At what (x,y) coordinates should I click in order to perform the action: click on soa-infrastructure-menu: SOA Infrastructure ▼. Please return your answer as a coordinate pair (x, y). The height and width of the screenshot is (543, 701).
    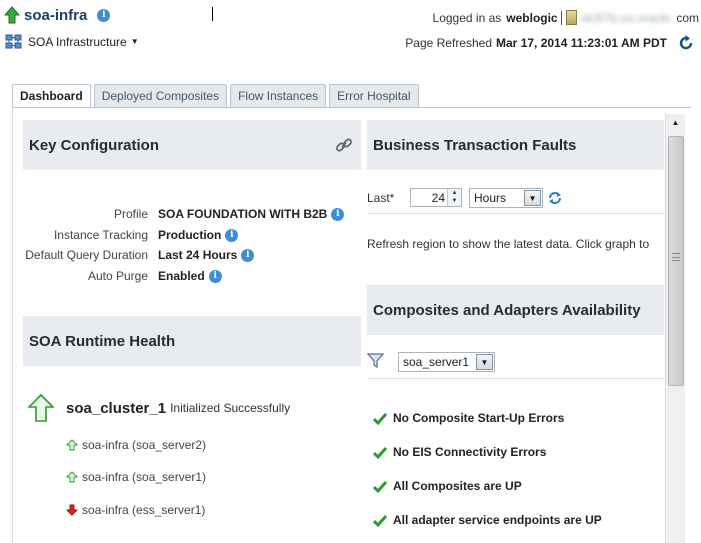
    Looking at the image, I should click on (72, 41).